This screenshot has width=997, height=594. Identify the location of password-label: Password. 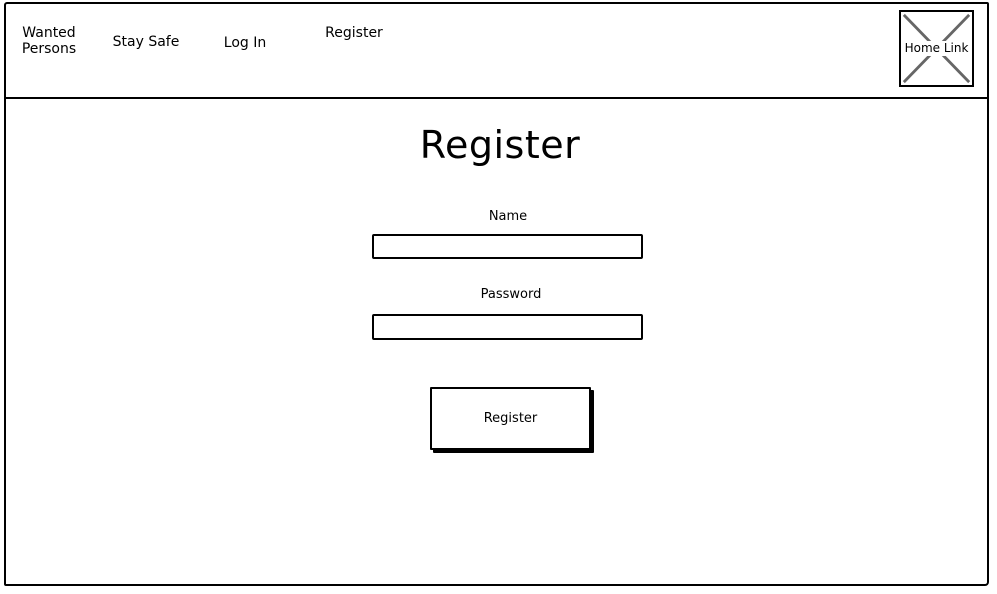
(511, 294).